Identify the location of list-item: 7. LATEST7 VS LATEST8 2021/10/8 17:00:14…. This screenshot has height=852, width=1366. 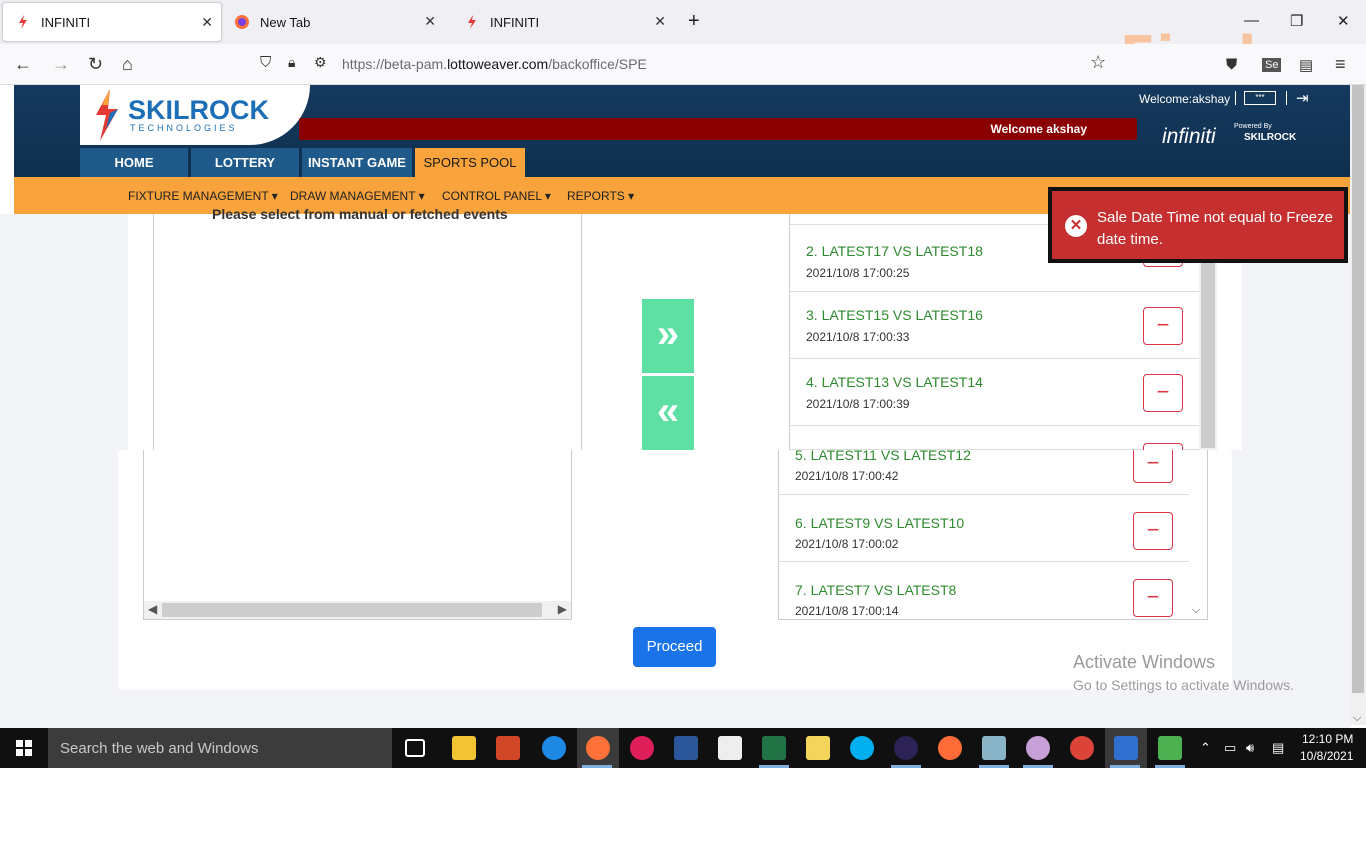
(984, 590).